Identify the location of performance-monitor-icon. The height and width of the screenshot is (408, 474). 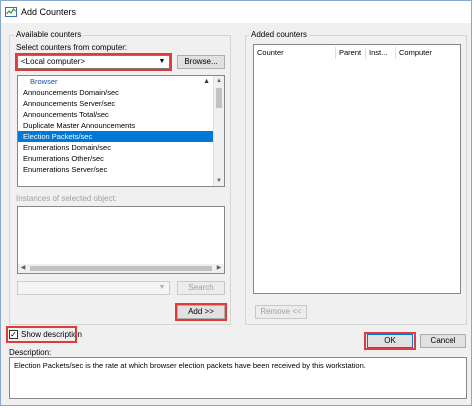
(11, 12).